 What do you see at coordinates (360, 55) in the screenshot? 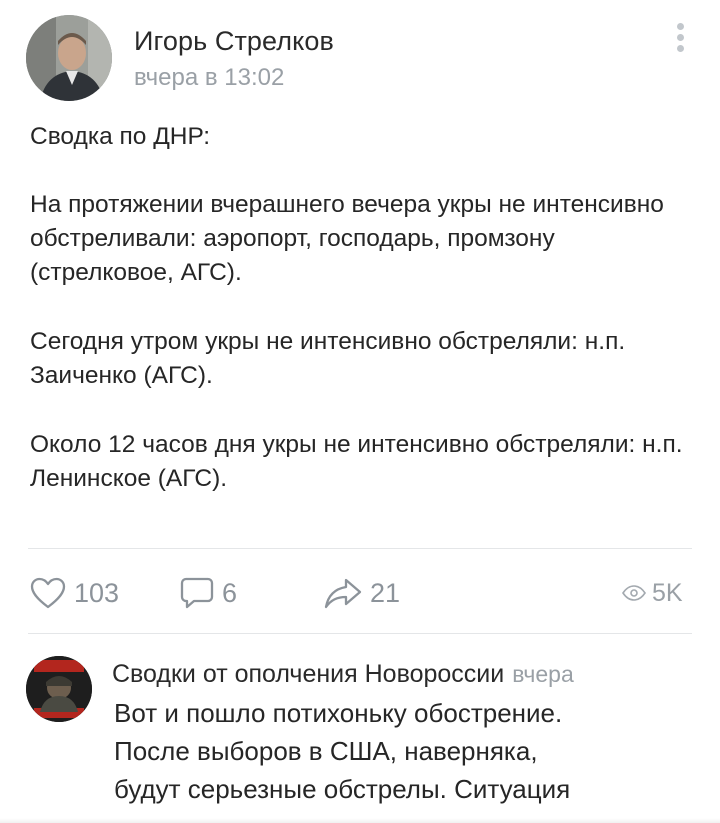
I see `post-header: Игорь Стрелков вчера в 13:02` at bounding box center [360, 55].